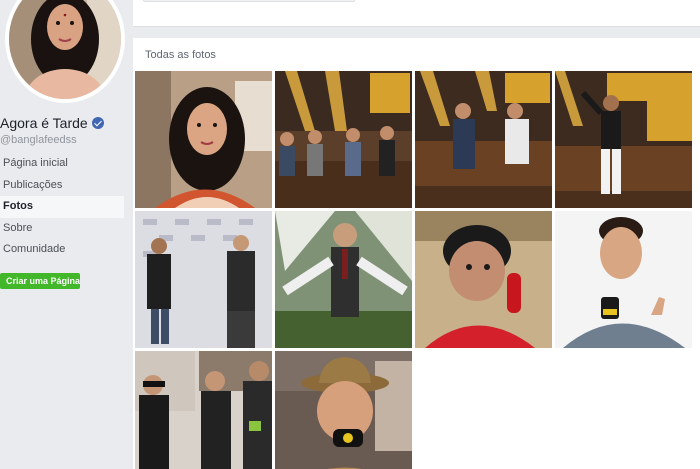  I want to click on nav-item-posts: Publicações, so click(62, 186).